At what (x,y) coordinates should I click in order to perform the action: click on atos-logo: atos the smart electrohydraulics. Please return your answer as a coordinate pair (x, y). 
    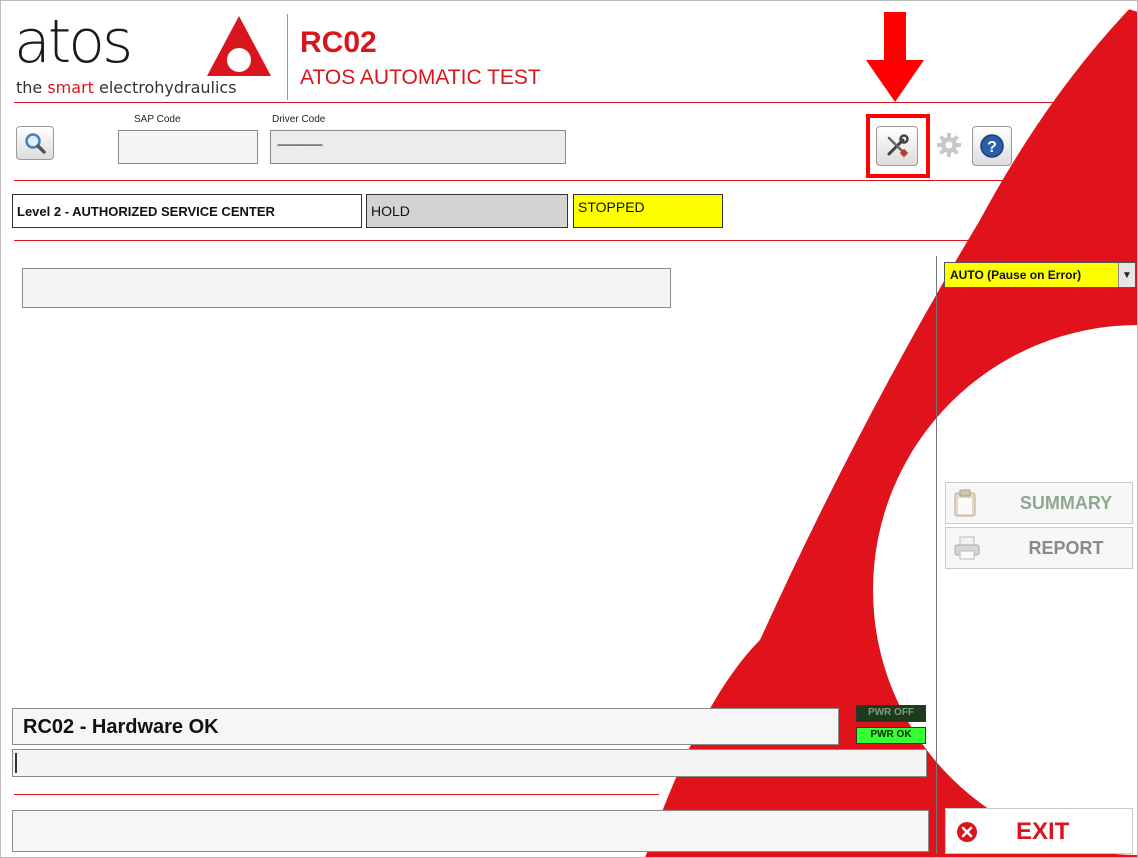
    Looking at the image, I should click on (125, 52).